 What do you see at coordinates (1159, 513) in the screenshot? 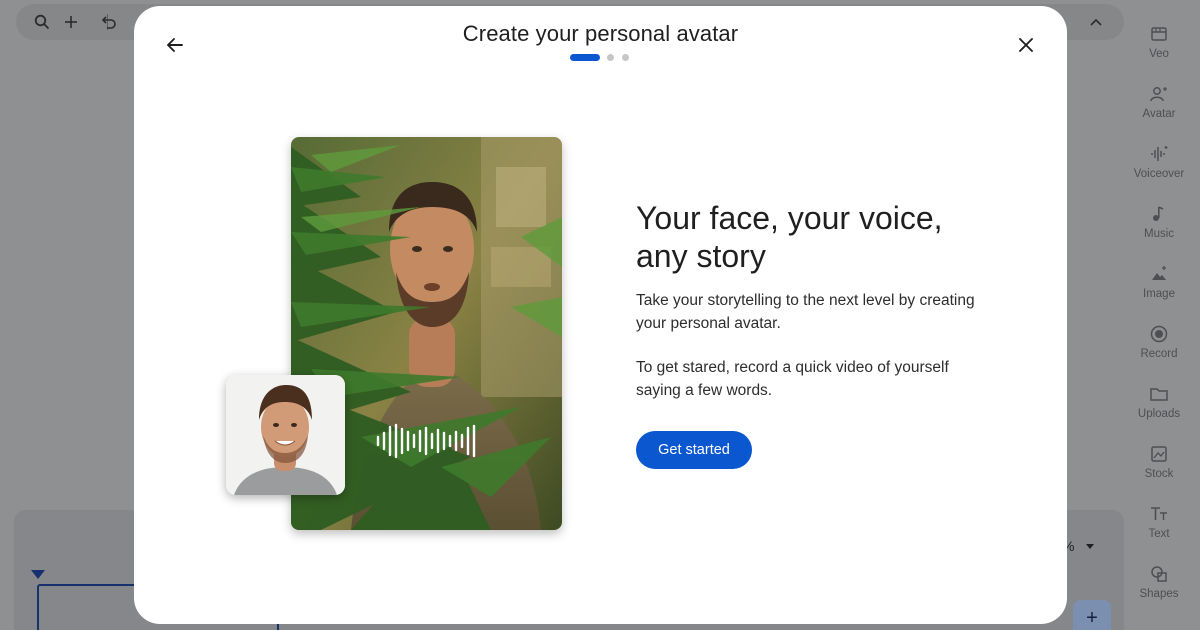
I see `text-icon` at bounding box center [1159, 513].